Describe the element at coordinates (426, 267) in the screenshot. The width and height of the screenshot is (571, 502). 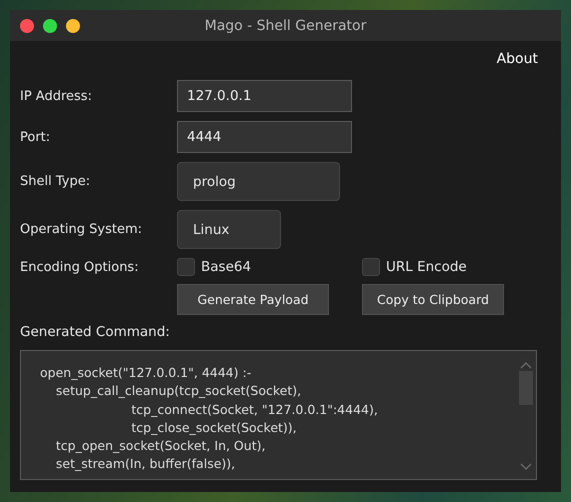
I see `checkbox-label: URL Encode` at that location.